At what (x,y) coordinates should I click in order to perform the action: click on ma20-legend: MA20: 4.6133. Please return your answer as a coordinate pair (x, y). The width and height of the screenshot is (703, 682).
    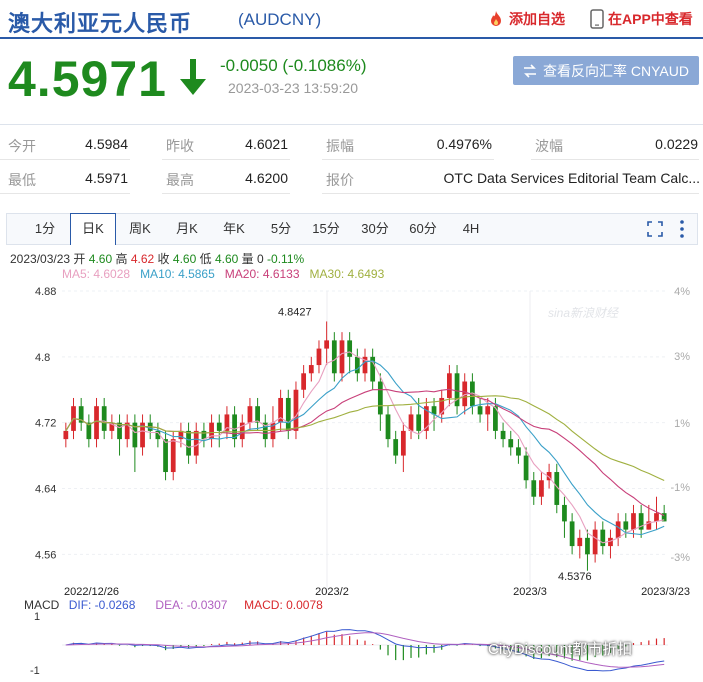
    Looking at the image, I should click on (262, 274).